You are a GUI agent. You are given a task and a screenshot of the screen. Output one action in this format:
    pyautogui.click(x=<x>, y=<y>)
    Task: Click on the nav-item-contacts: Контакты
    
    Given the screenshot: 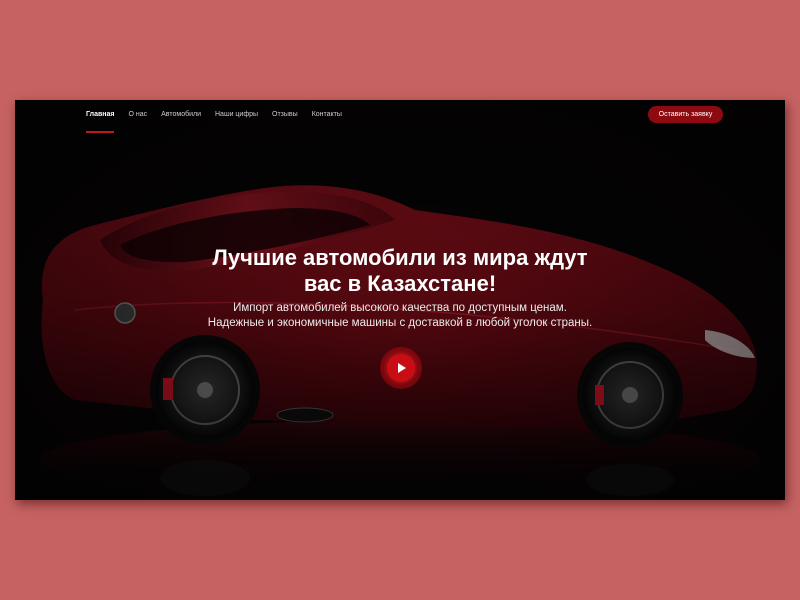 What is the action you would take?
    pyautogui.click(x=327, y=115)
    